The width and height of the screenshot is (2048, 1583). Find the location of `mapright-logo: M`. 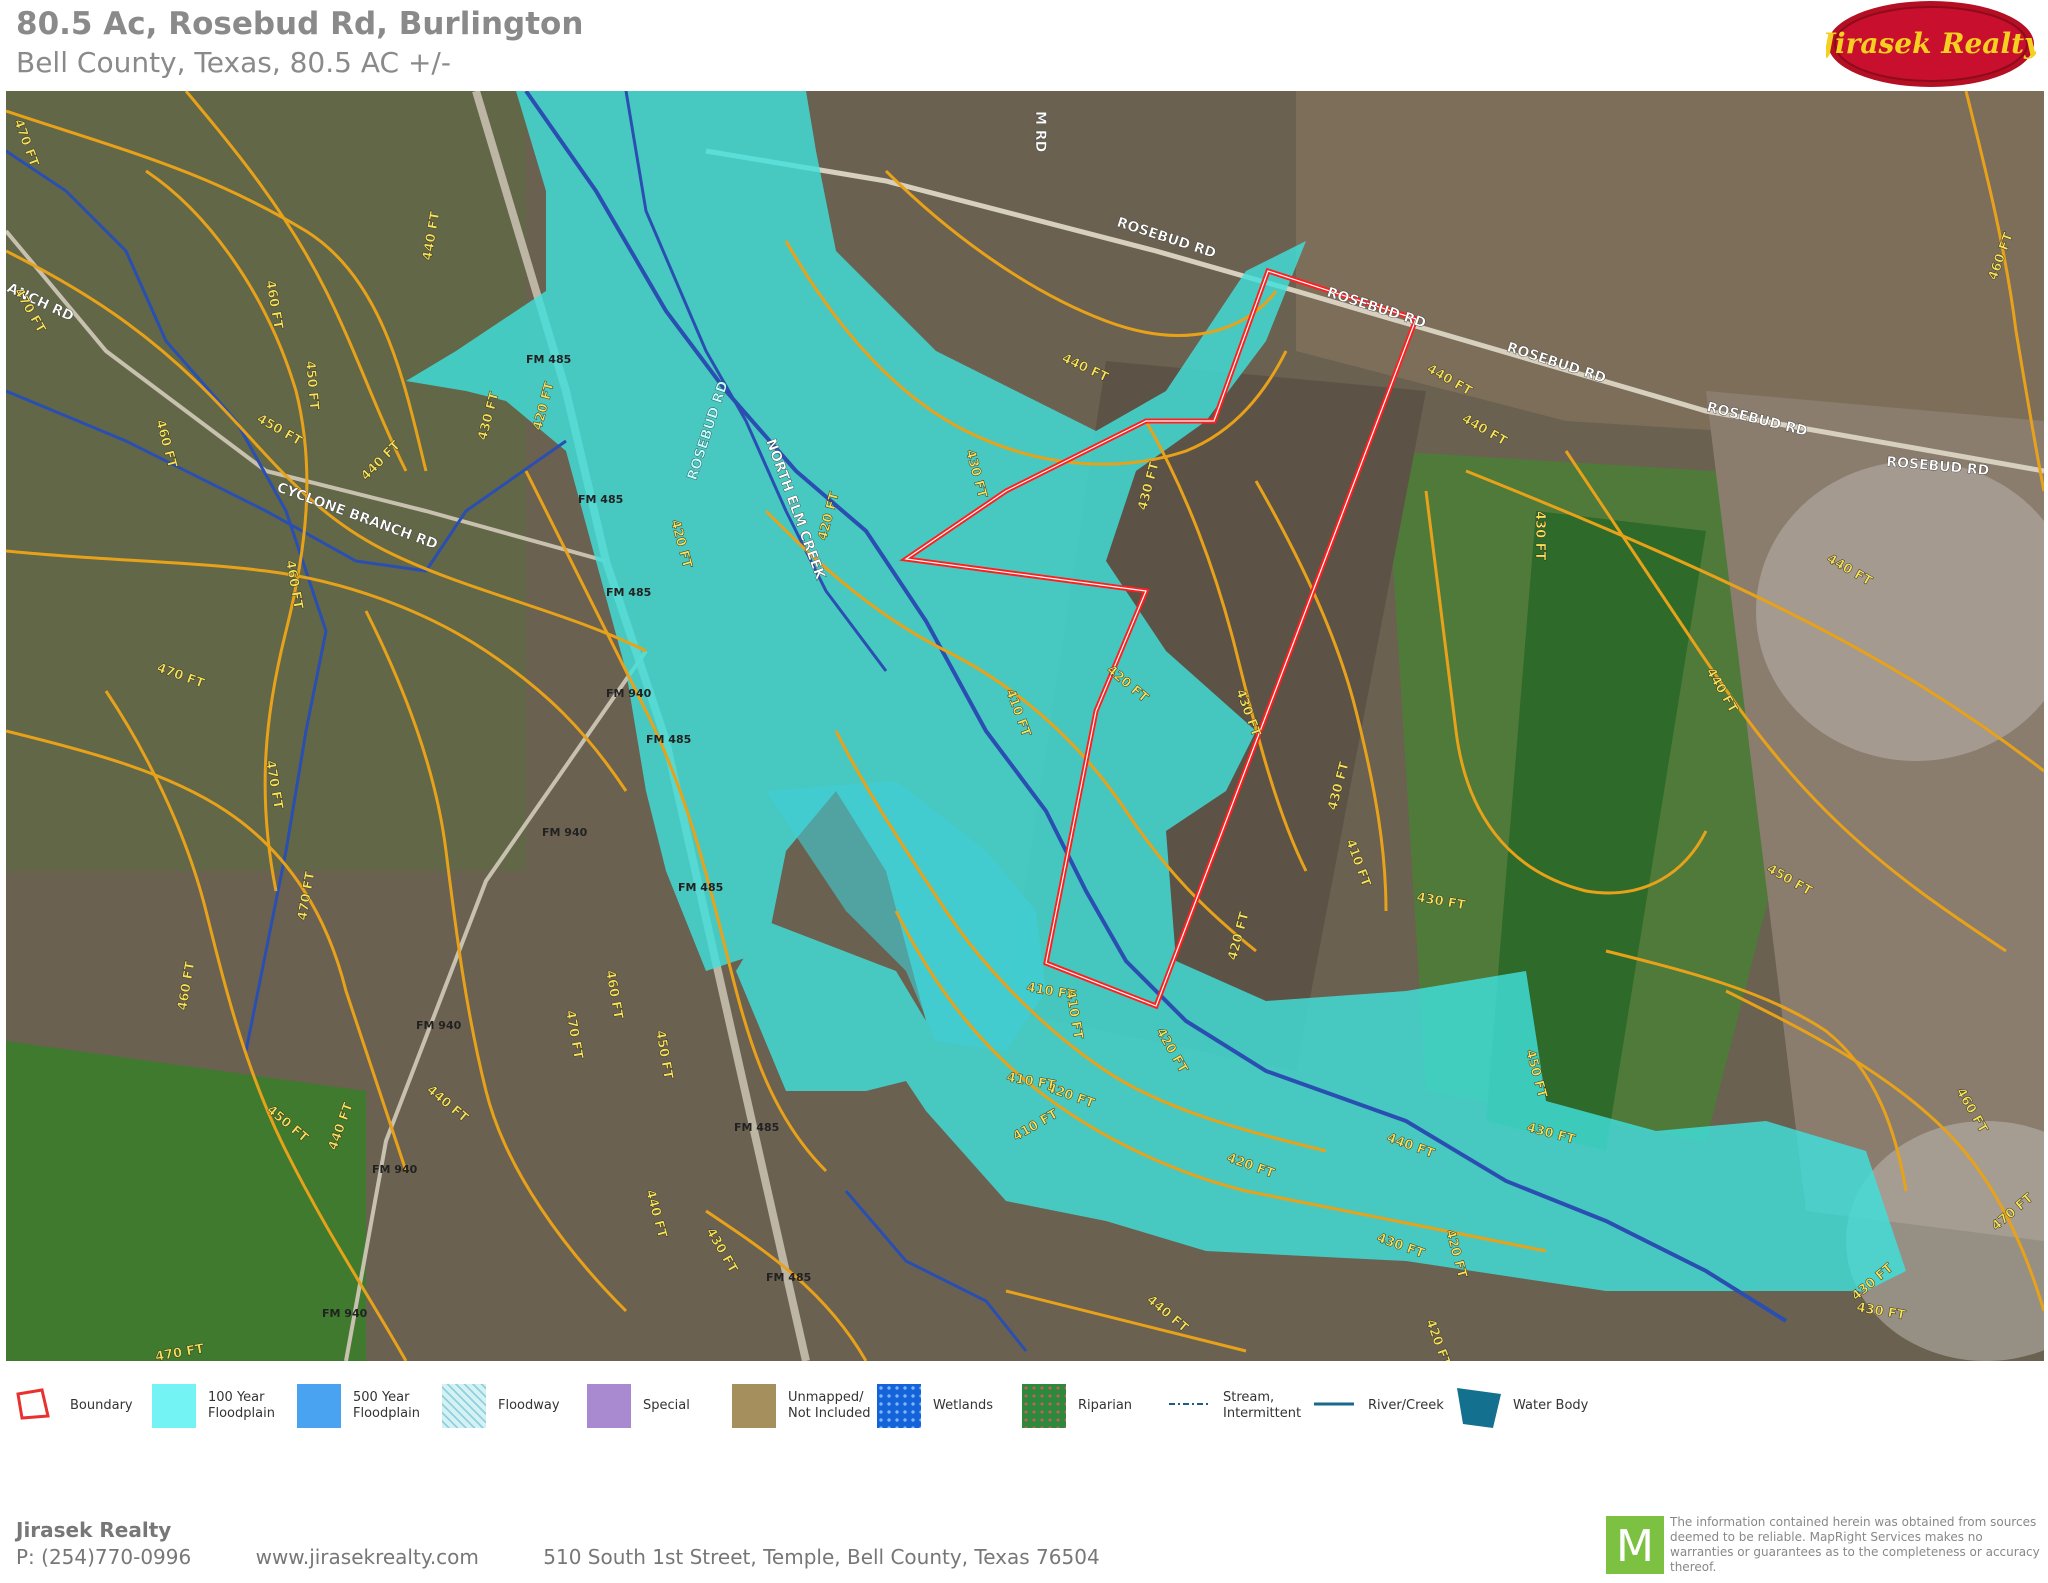

mapright-logo: M is located at coordinates (1635, 1545).